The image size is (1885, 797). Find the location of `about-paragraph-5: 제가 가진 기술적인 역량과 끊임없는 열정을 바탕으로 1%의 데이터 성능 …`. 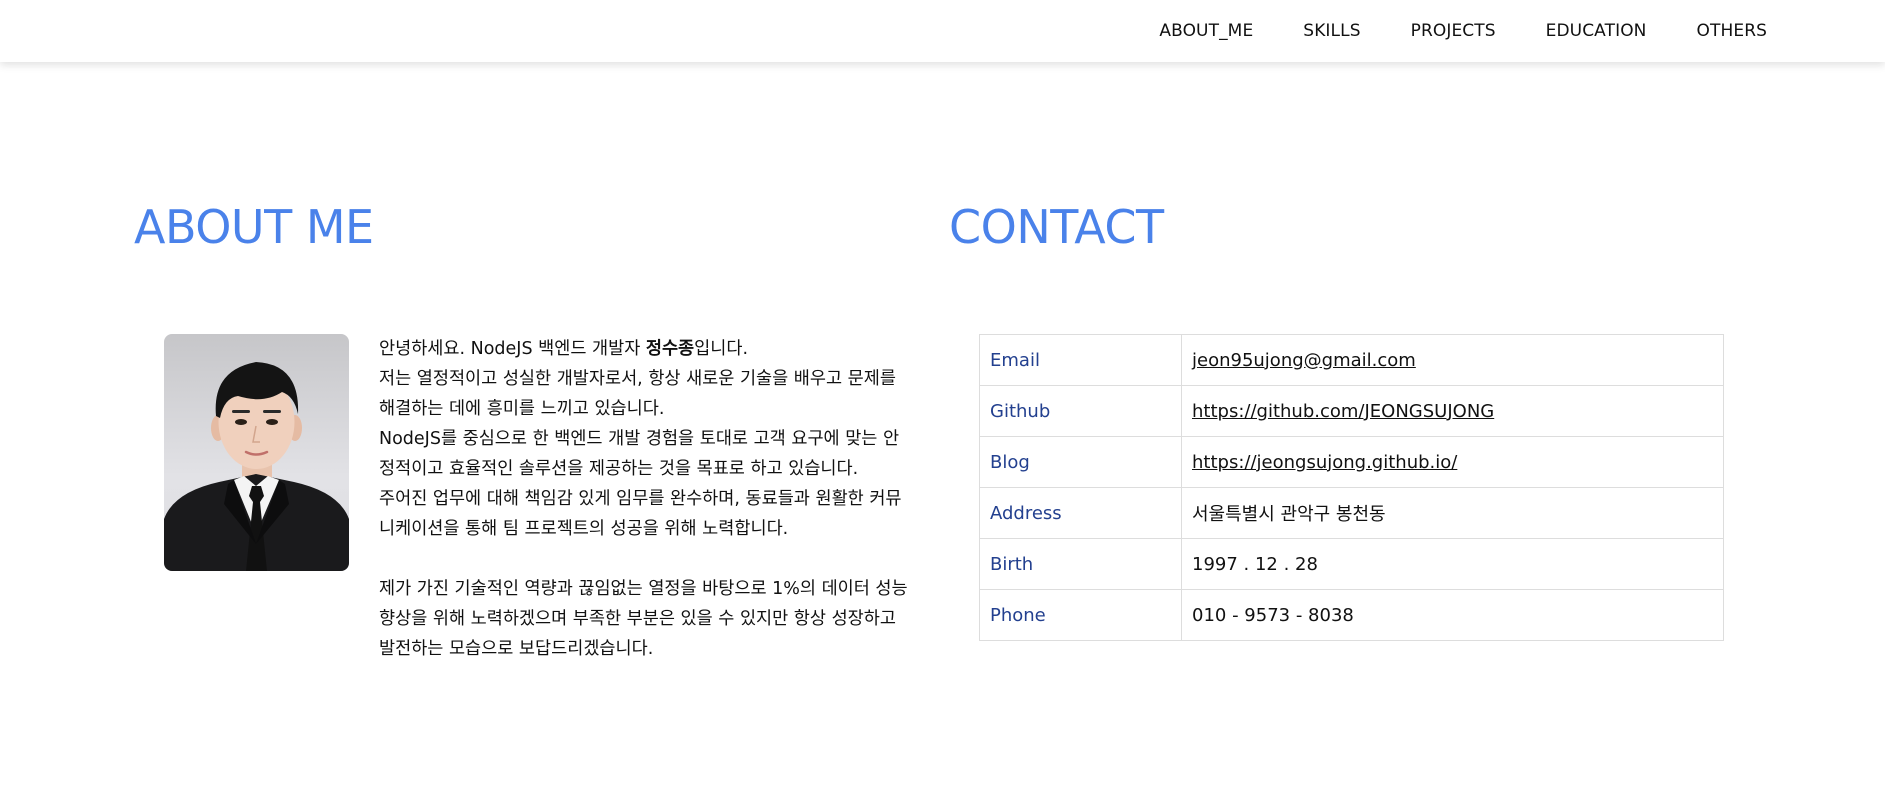

about-paragraph-5: 제가 가진 기술적인 역량과 끊임없는 열정을 바탕으로 1%의 데이터 성능 … is located at coordinates (643, 619).